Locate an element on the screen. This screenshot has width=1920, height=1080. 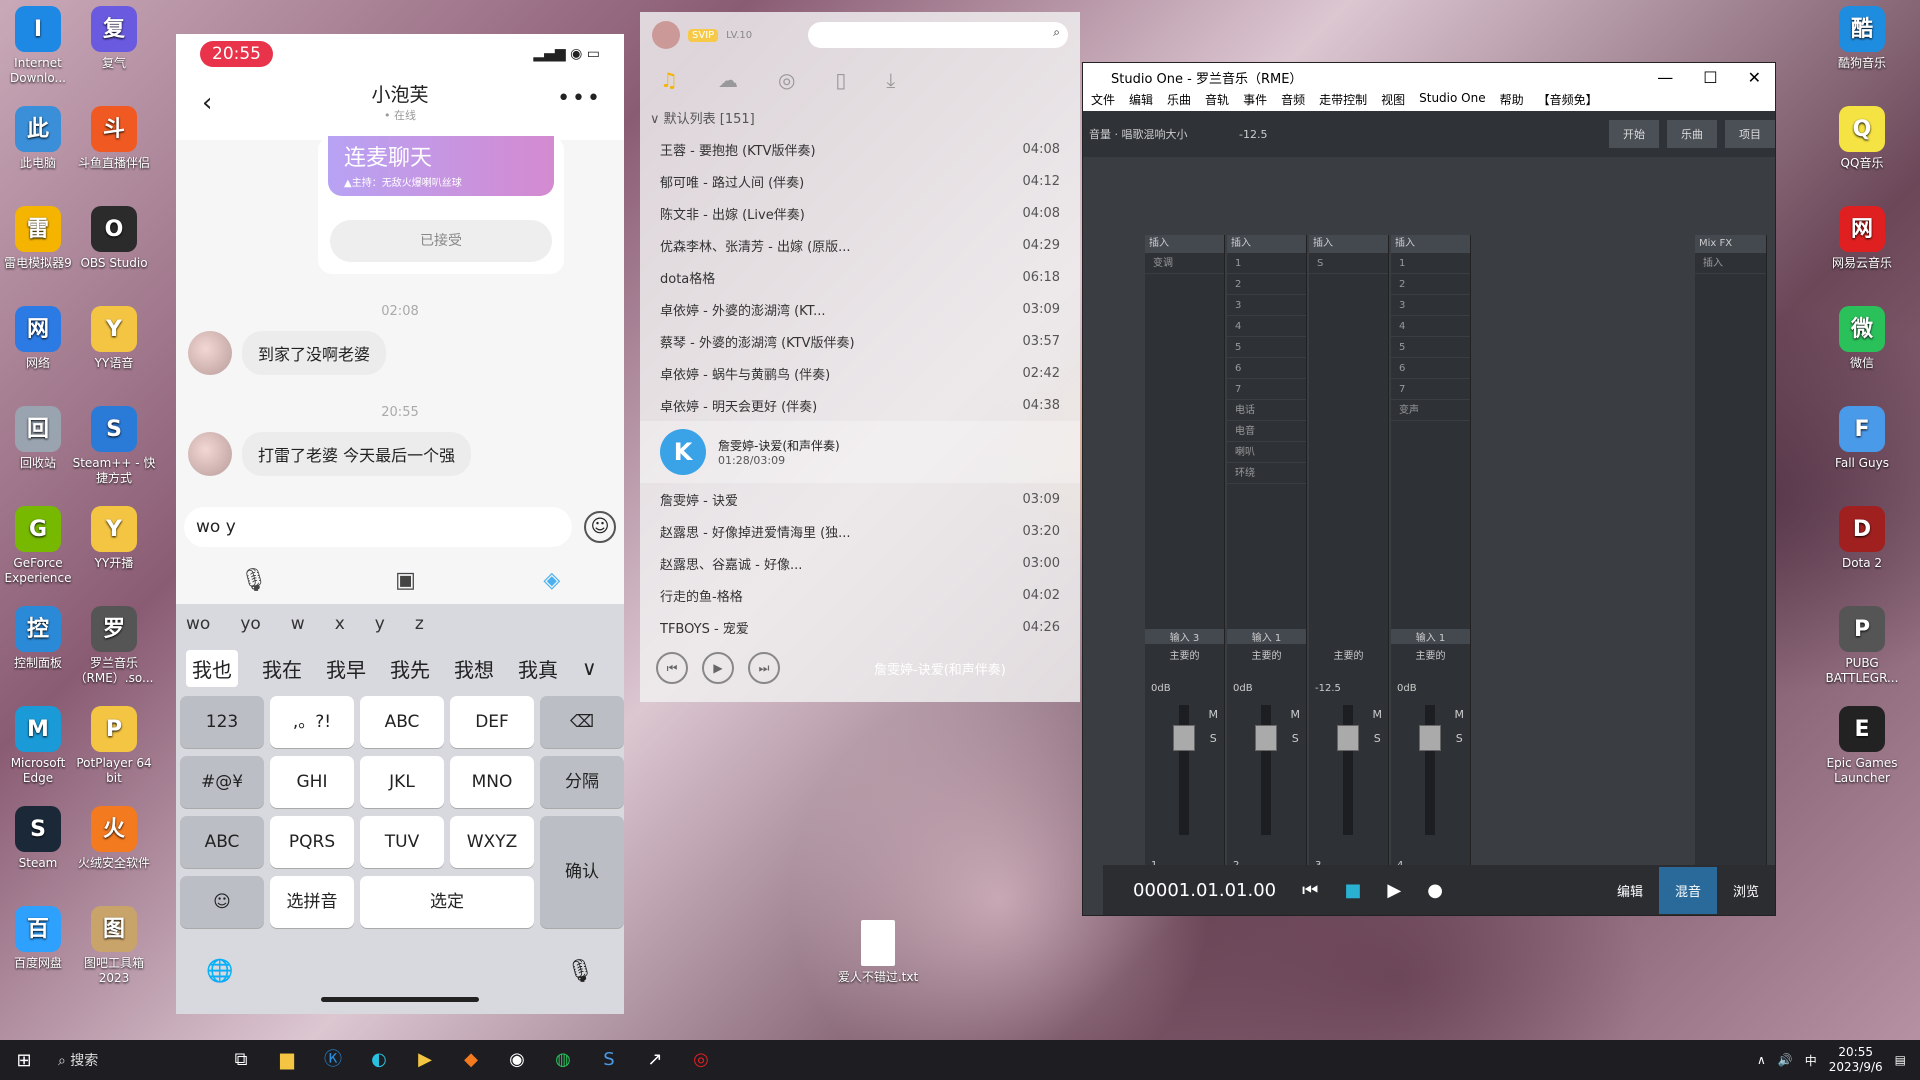
candidate-word: 我先 is located at coordinates (410, 668).